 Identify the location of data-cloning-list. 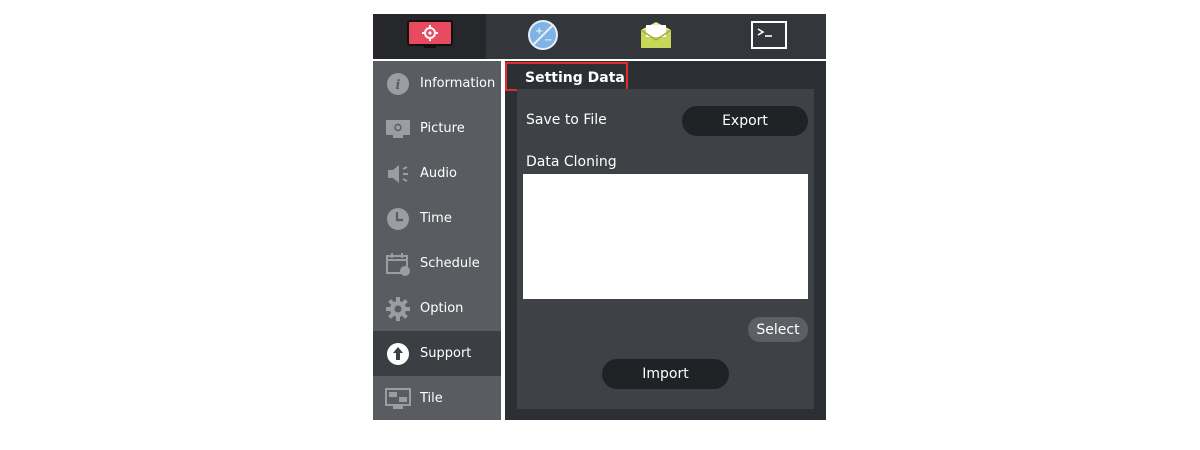
(665, 236).